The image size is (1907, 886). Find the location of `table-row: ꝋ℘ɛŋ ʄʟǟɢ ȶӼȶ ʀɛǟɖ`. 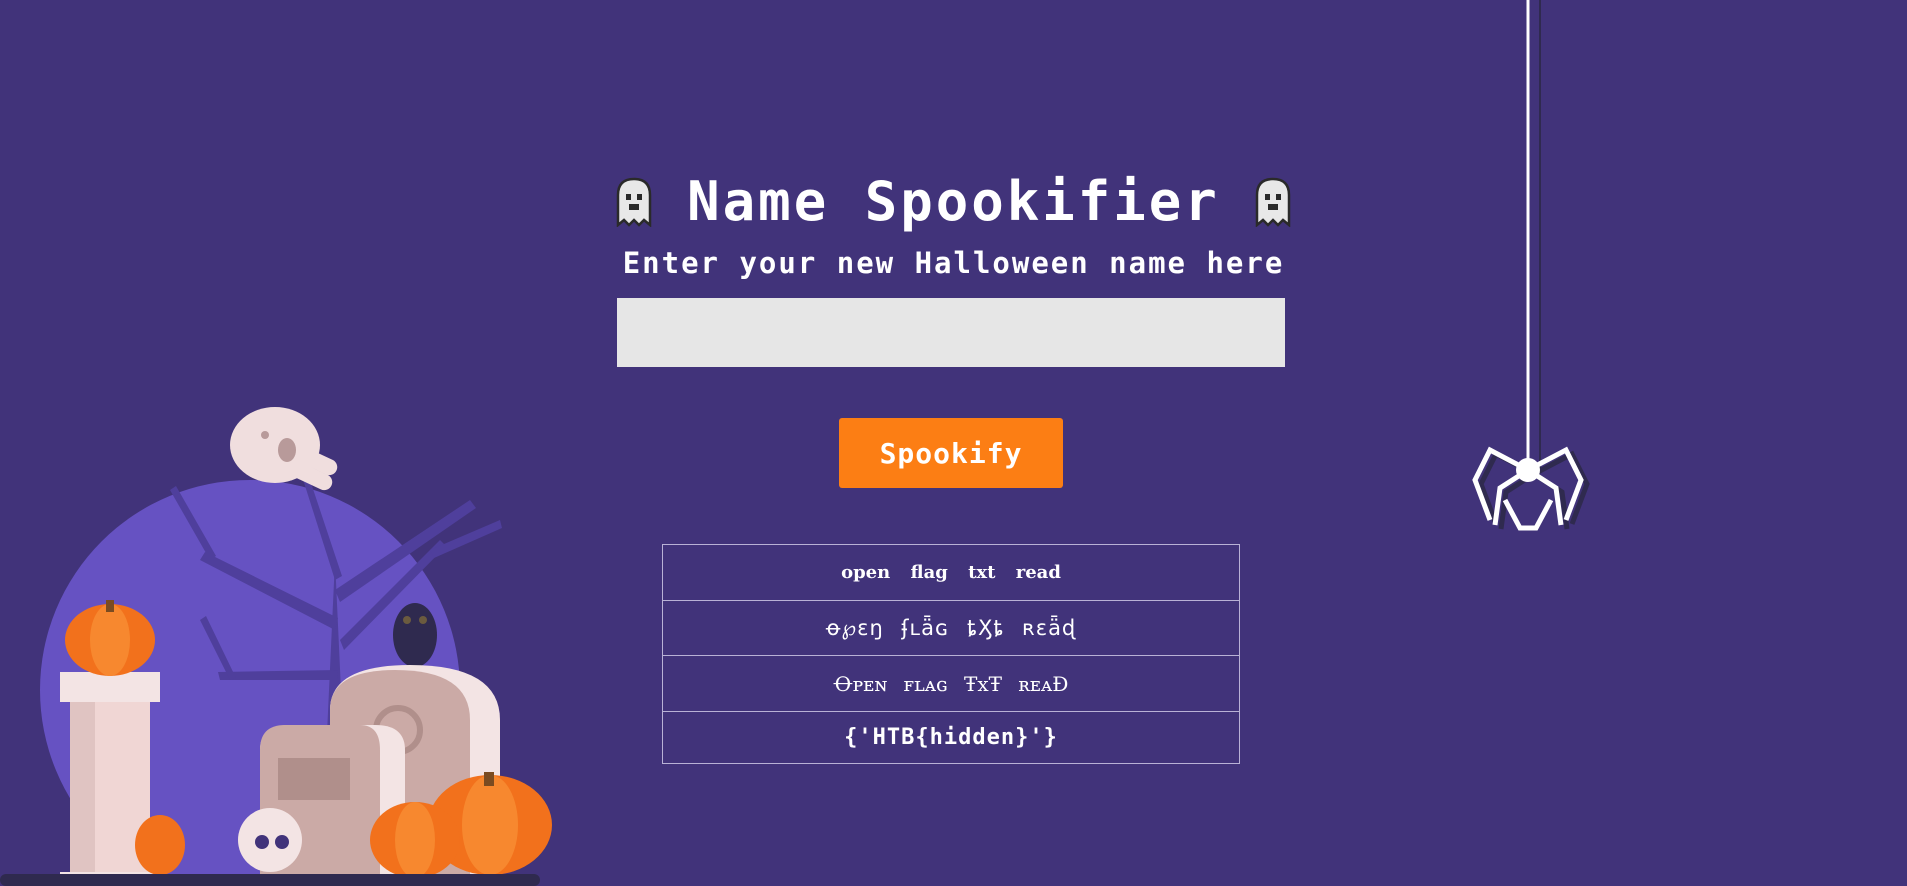

table-row: ꝋ℘ɛŋ ʄʟǟɢ ȶӼȶ ʀɛǟɖ is located at coordinates (951, 628).